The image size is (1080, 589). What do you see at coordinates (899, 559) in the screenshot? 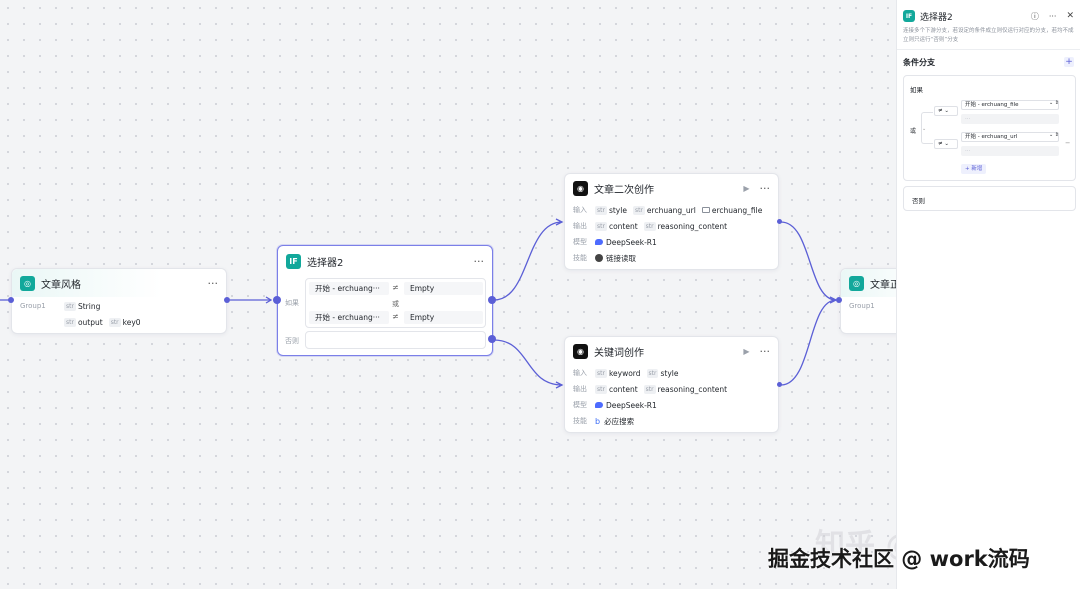
I see `juejin-watermark: 掘金技术社区 @ work流码` at bounding box center [899, 559].